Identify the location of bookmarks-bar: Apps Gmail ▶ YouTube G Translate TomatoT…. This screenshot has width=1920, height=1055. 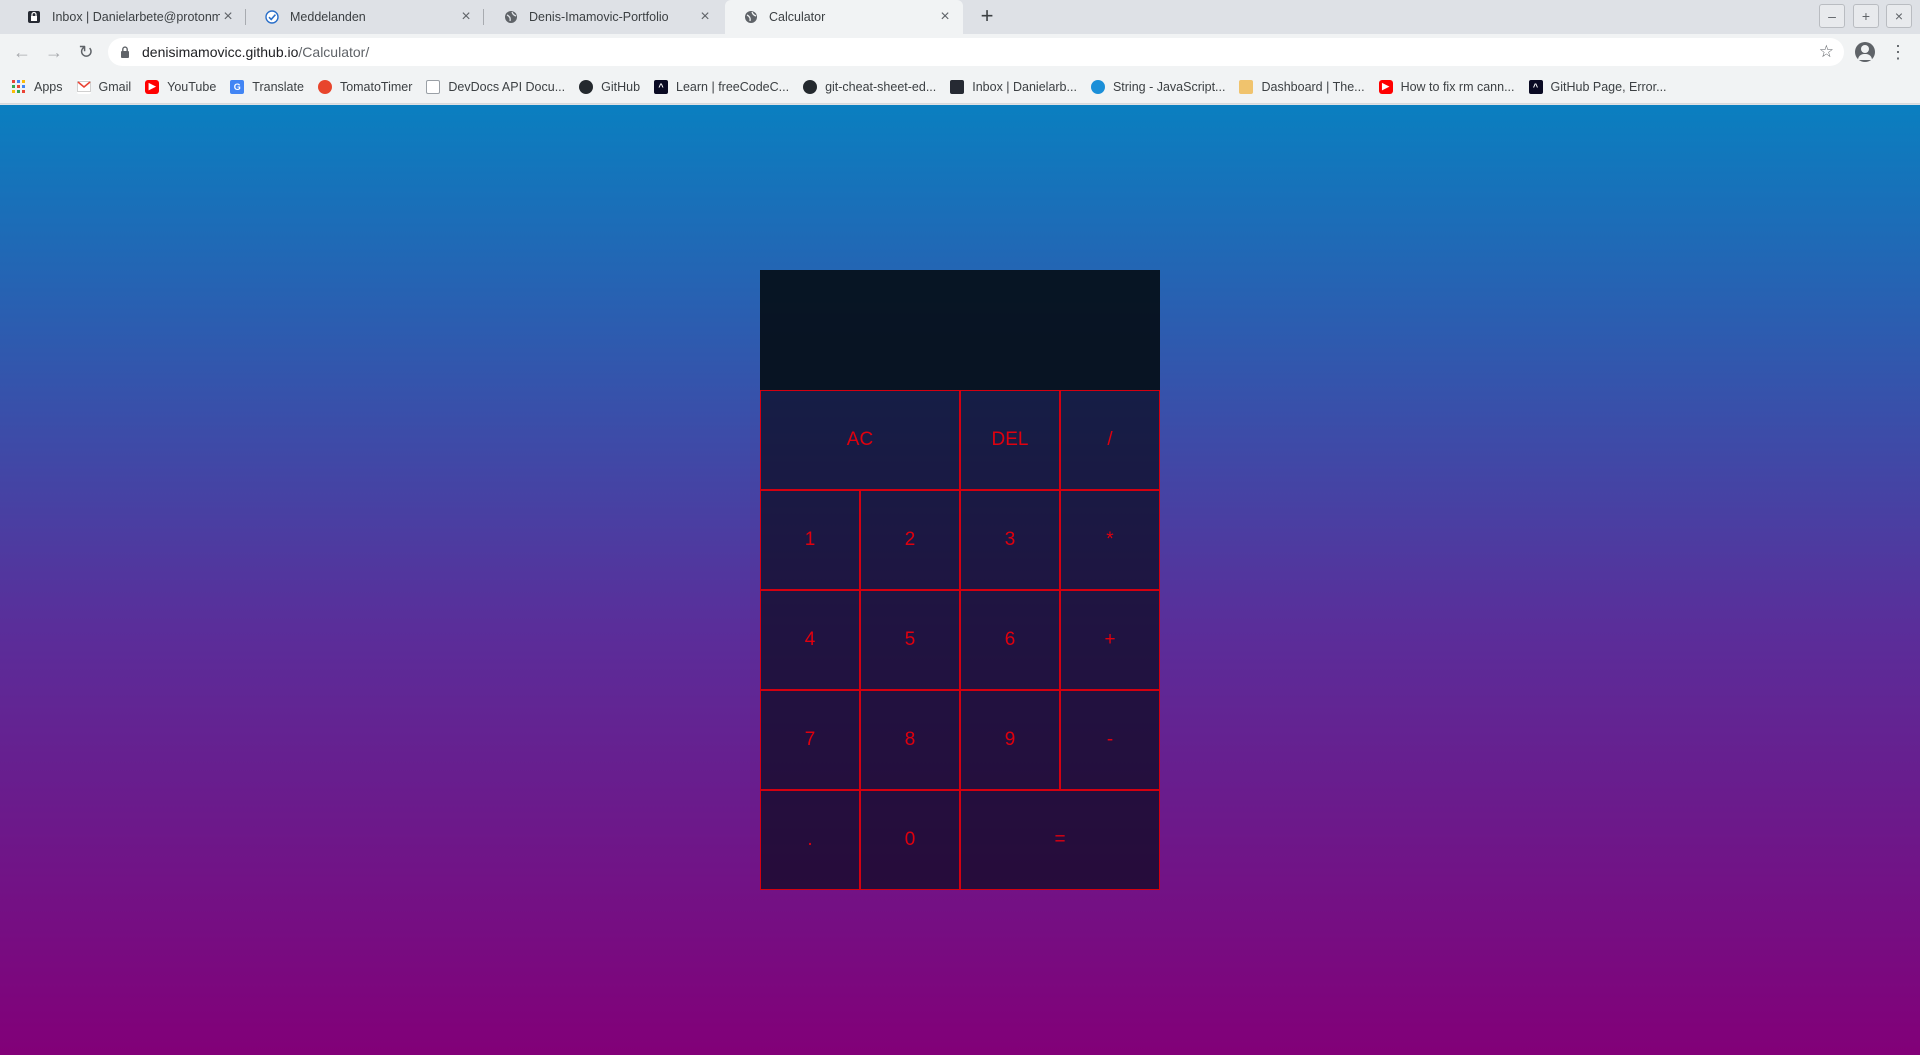
(960, 87).